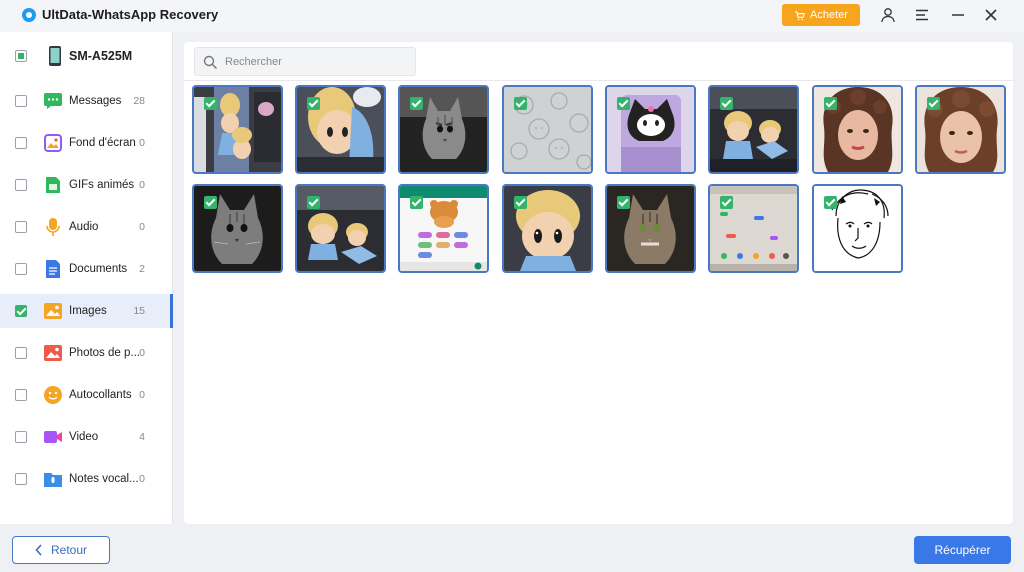  Describe the element at coordinates (21, 311) in the screenshot. I see `images-checkbox` at that location.